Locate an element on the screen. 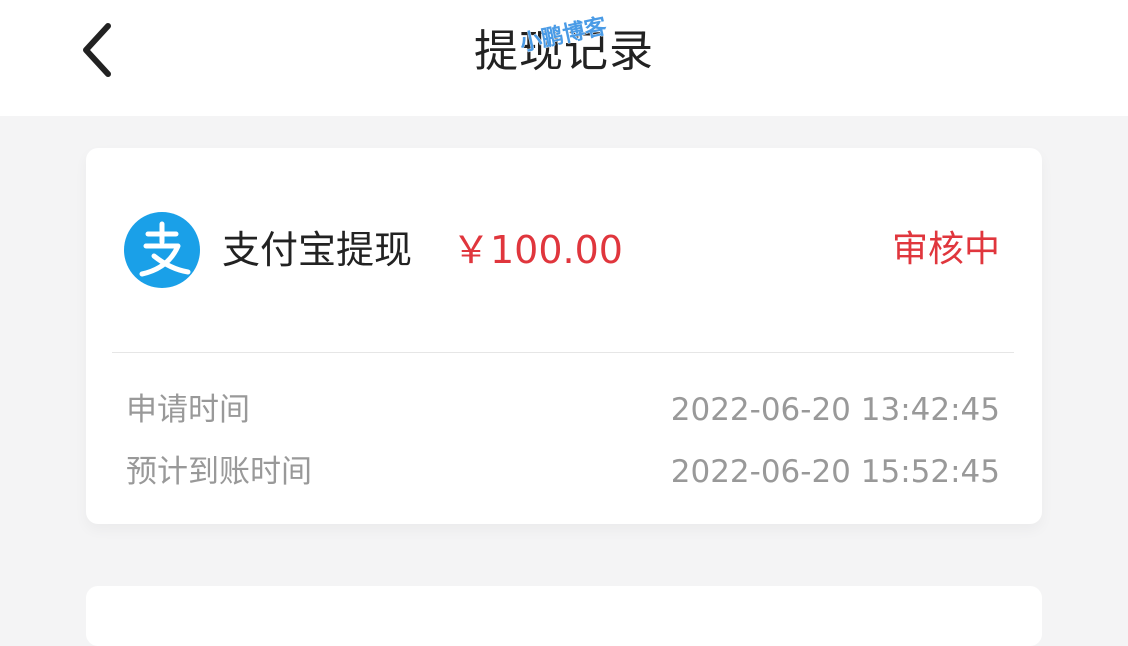  apply-time-value: 2022-06-20 13:42:45 is located at coordinates (835, 410).